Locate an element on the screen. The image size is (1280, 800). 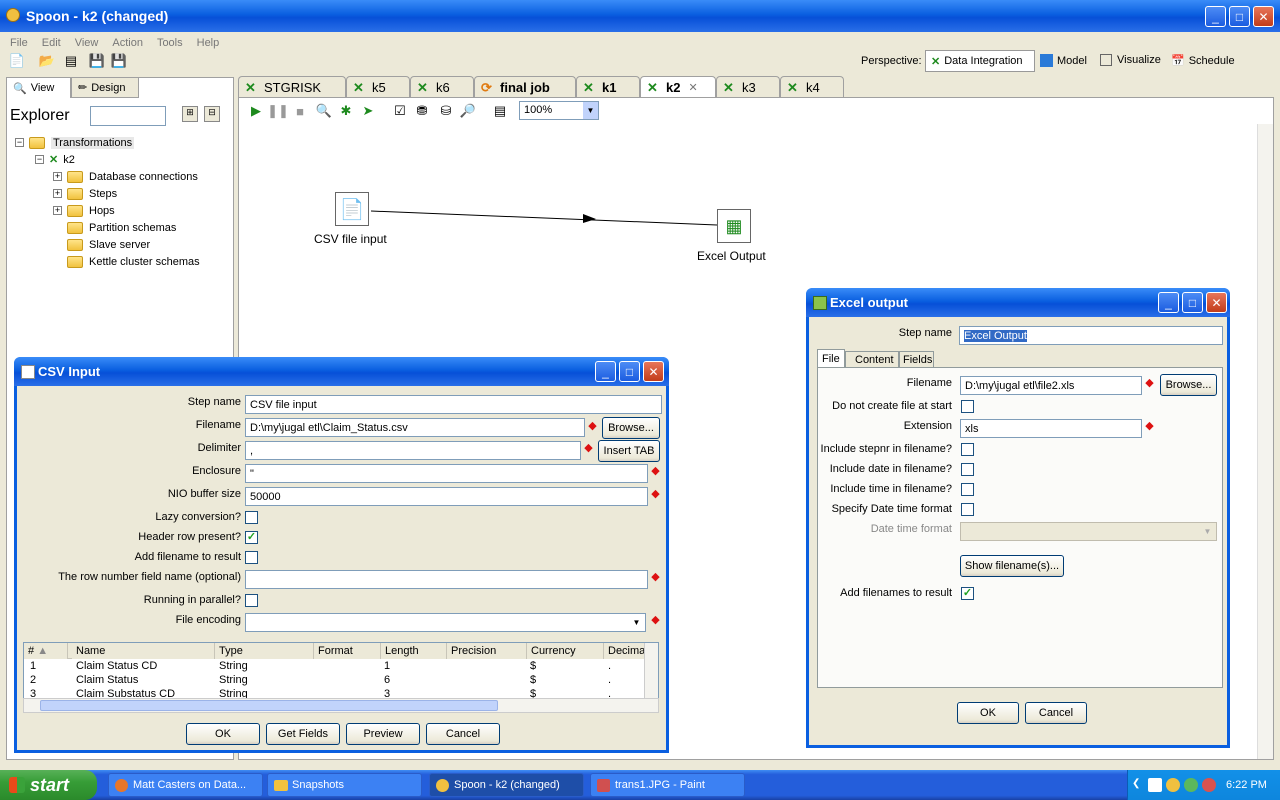
tree-item-hops: + Hops is located at coordinates (84, 210).